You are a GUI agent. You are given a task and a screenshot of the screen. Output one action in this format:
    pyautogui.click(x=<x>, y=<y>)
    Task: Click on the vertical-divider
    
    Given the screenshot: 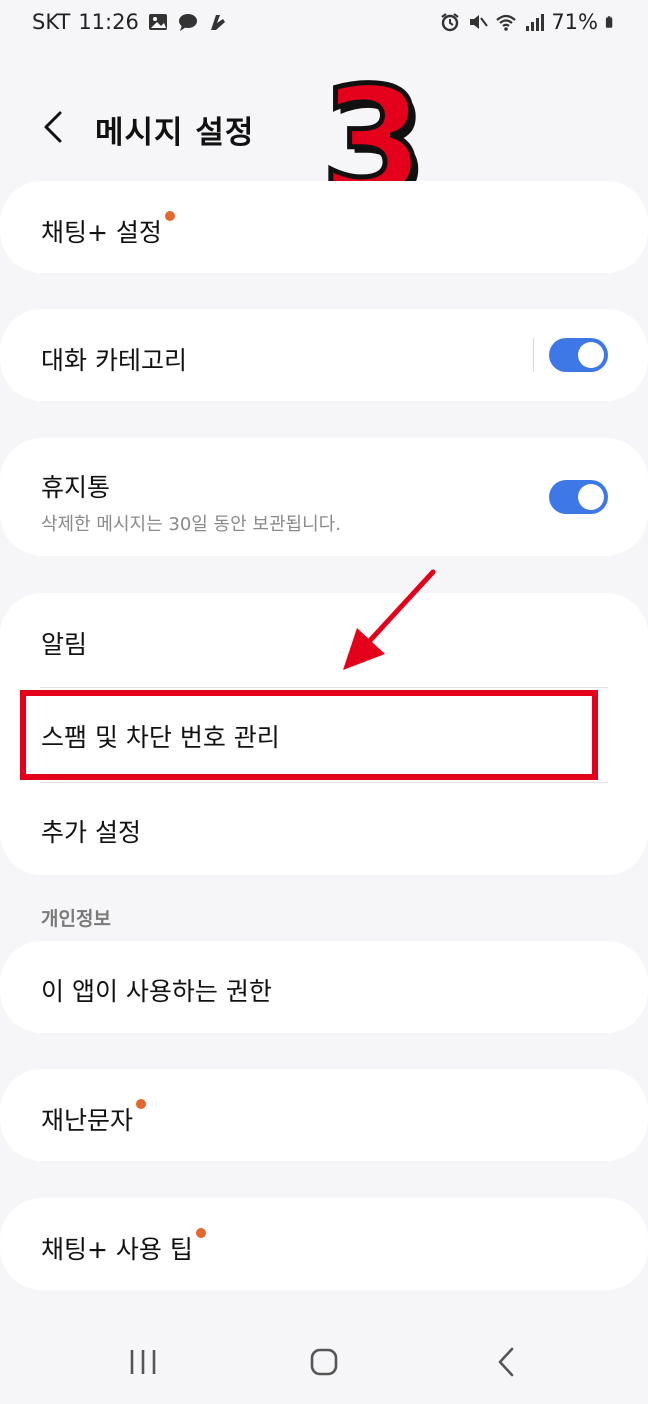 What is the action you would take?
    pyautogui.click(x=533, y=355)
    